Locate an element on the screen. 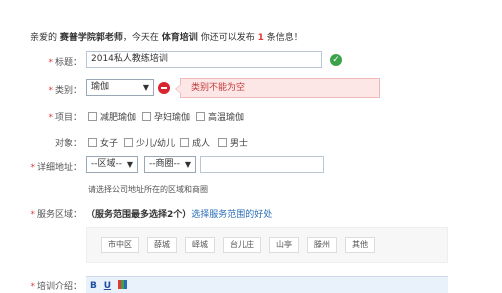 The image size is (502, 293). area-tag: 峄城 is located at coordinates (200, 245).